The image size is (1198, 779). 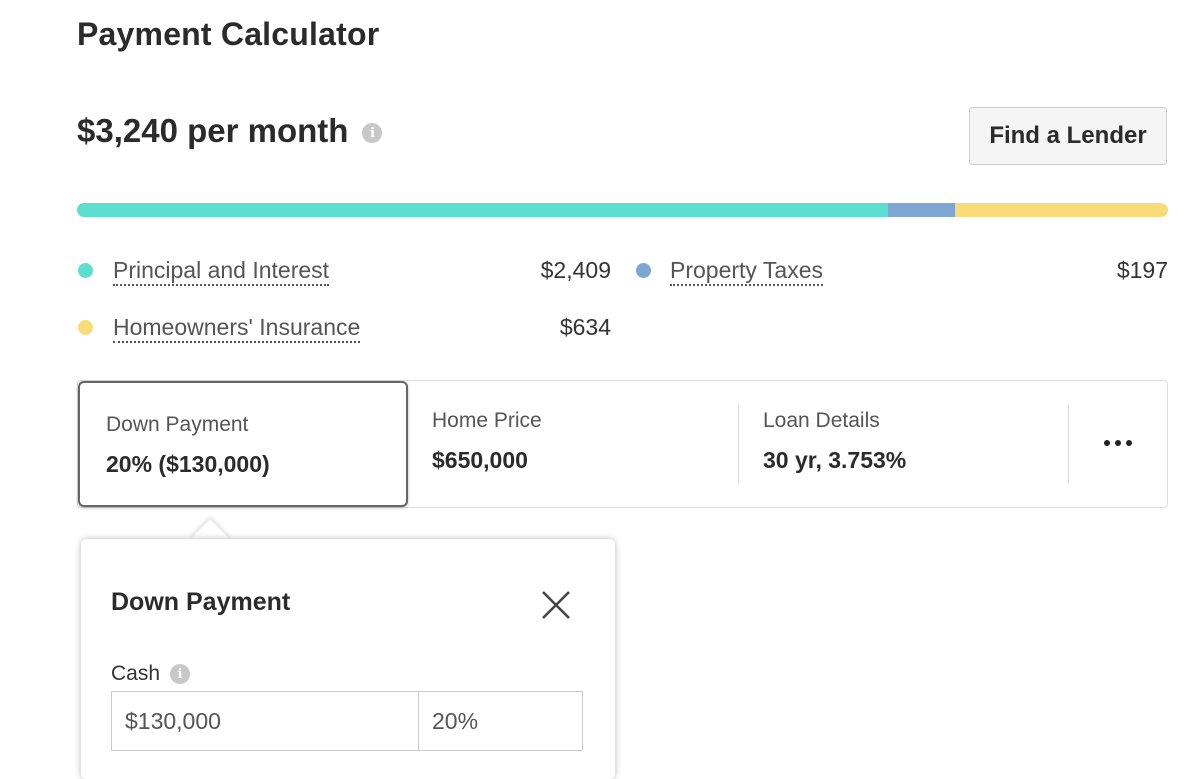 I want to click on property-taxes-legend-dot, so click(x=643, y=270).